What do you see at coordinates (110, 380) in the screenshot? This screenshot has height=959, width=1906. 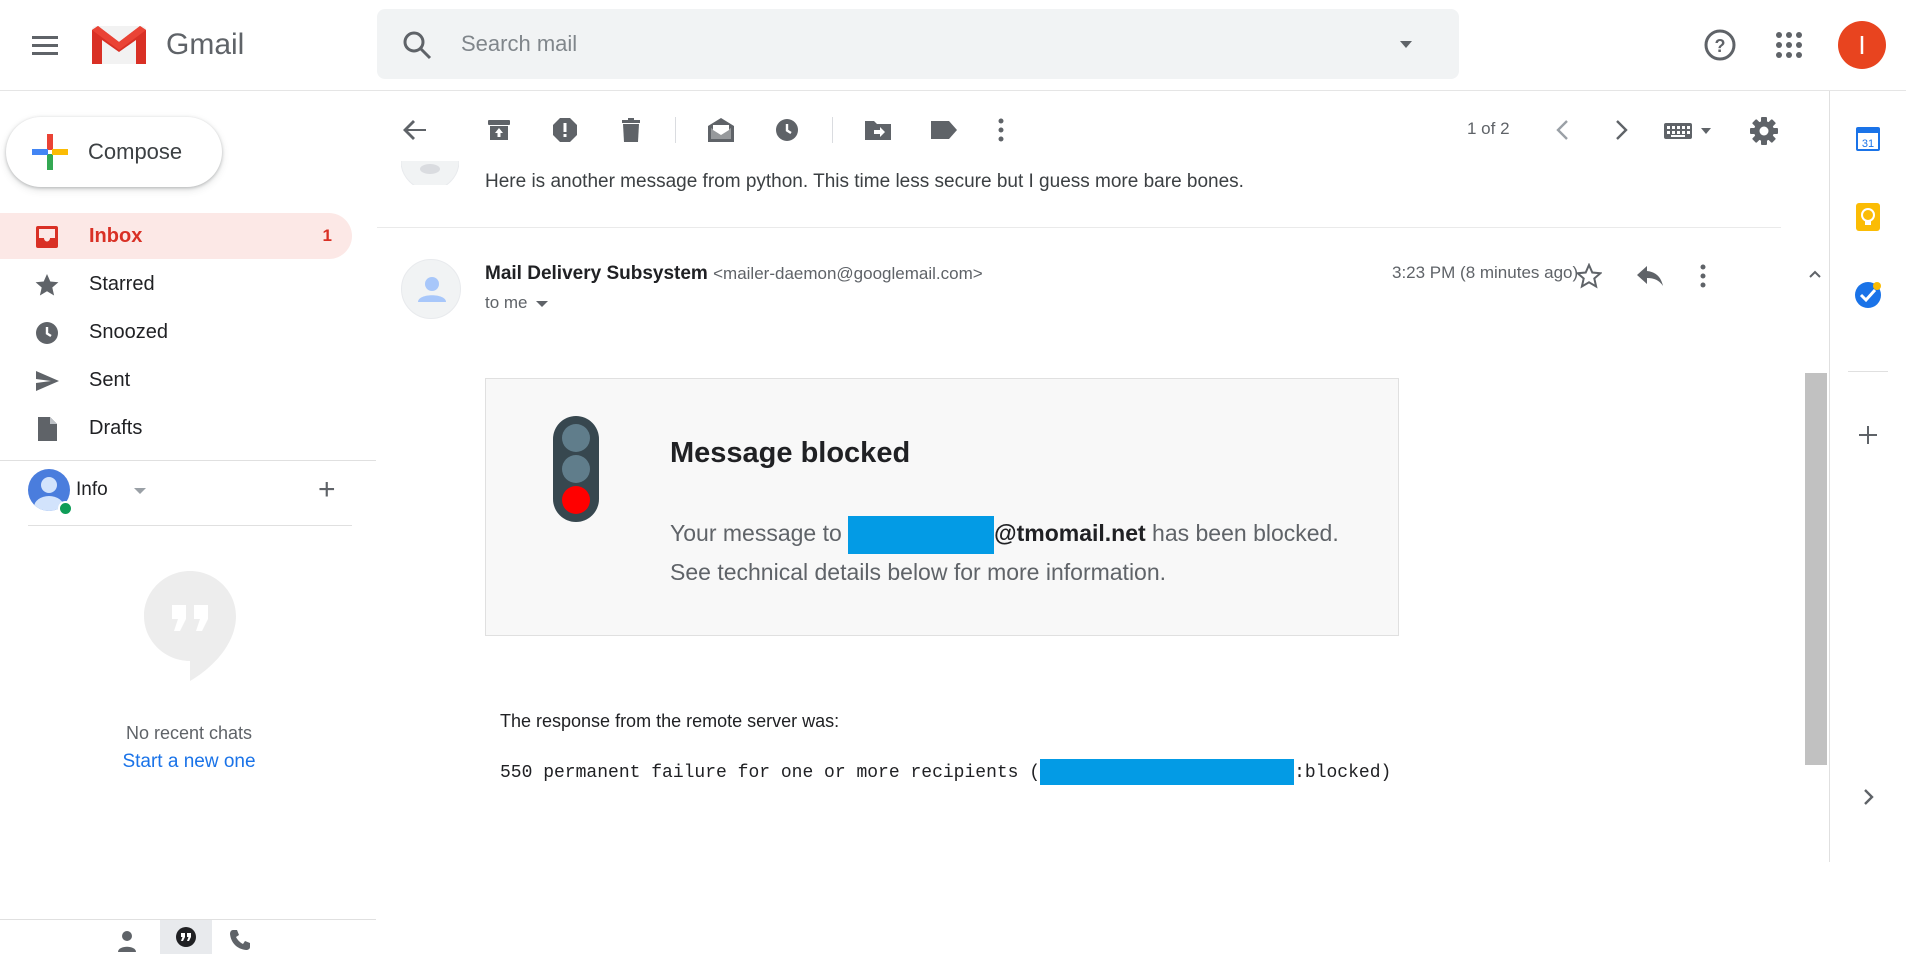 I see `sidebar-item-label: Sent` at bounding box center [110, 380].